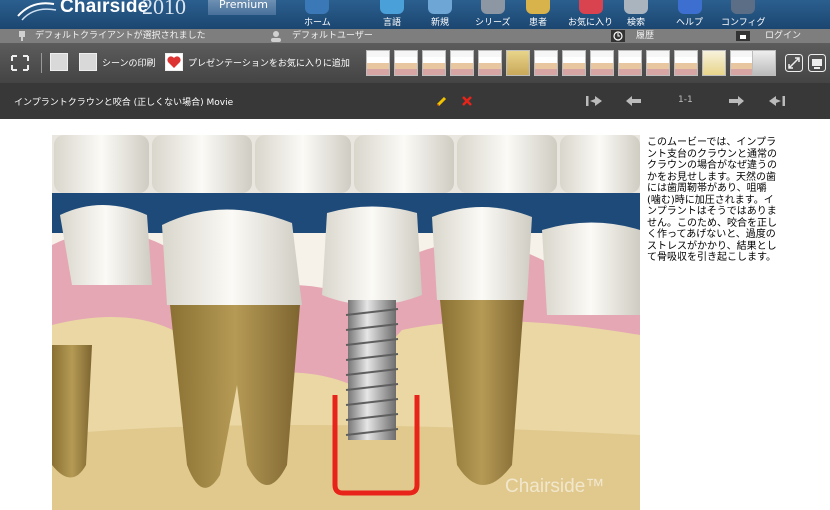 Image resolution: width=830 pixels, height=510 pixels. I want to click on nav-patient-button: 患者, so click(538, 14).